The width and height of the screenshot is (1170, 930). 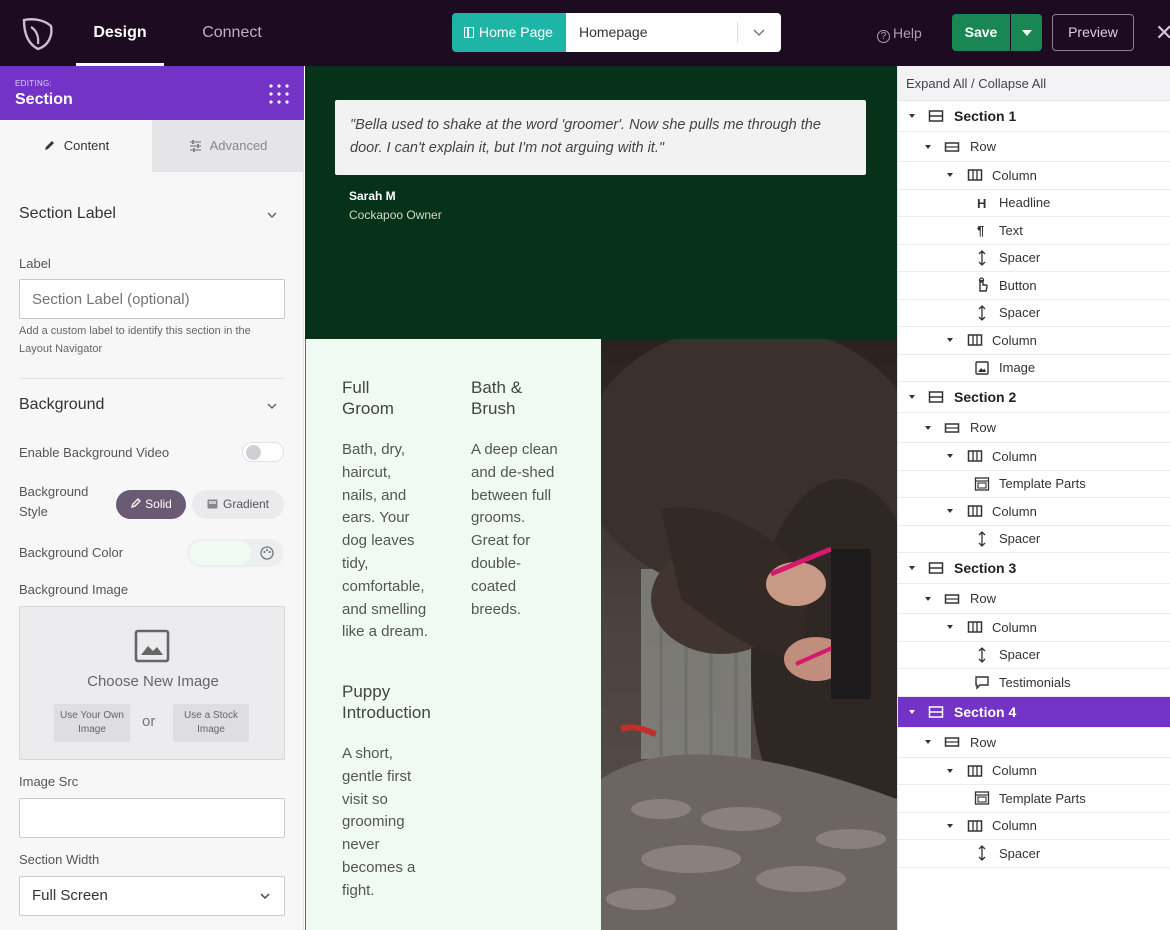 What do you see at coordinates (232, 33) in the screenshot?
I see `tab-connect: Connect` at bounding box center [232, 33].